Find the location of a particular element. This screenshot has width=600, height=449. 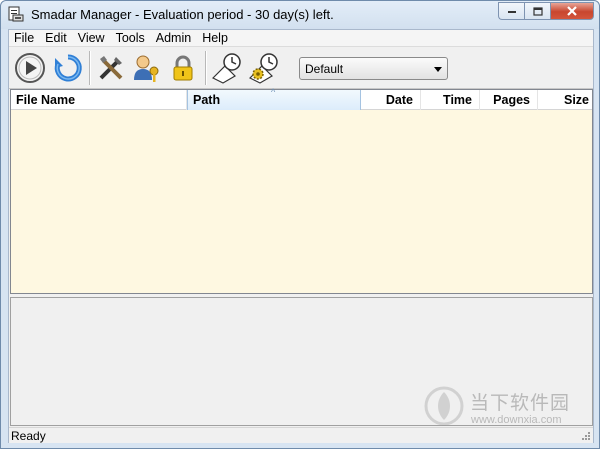

column-header-date: Date is located at coordinates (391, 100).